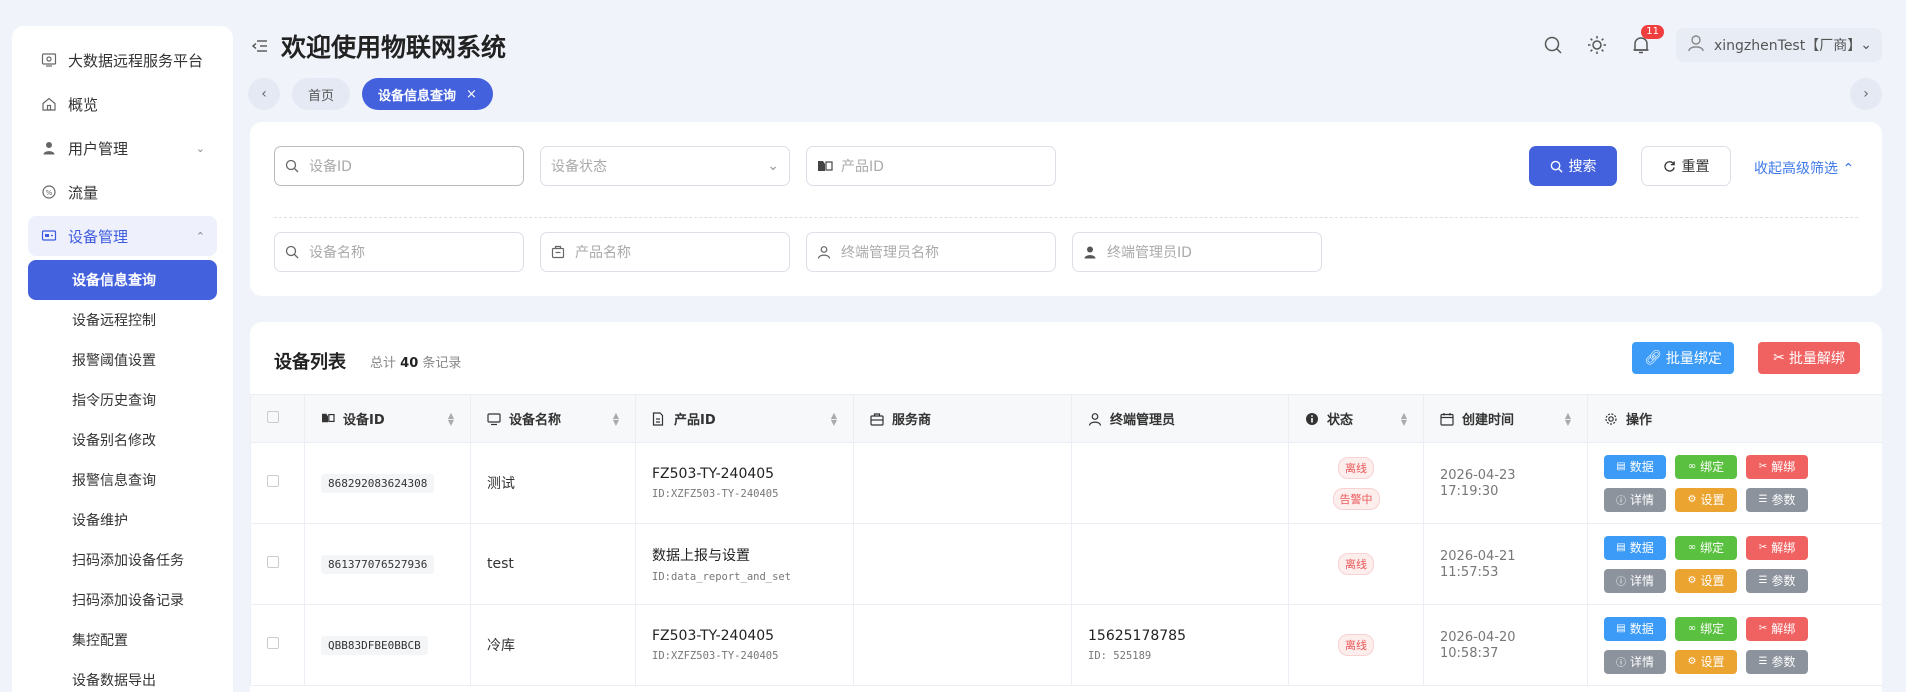 The height and width of the screenshot is (692, 1906). I want to click on sidebar-subitem-data-export: 设备数据导出, so click(122, 676).